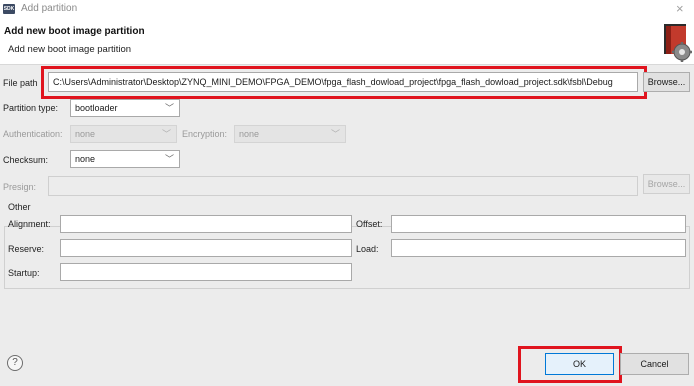 This screenshot has height=386, width=694. I want to click on partition-type-value: bootloader, so click(96, 108).